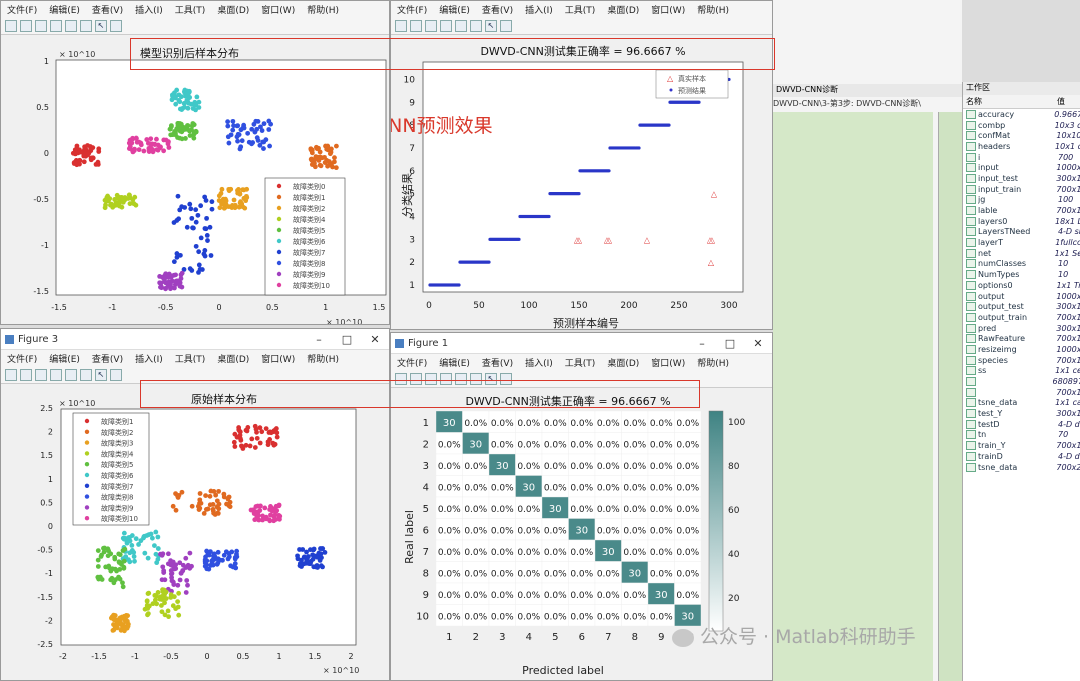 The height and width of the screenshot is (681, 1080). Describe the element at coordinates (1021, 242) in the screenshot. I see `workspace-variable-row: layerT 1fullco` at that location.